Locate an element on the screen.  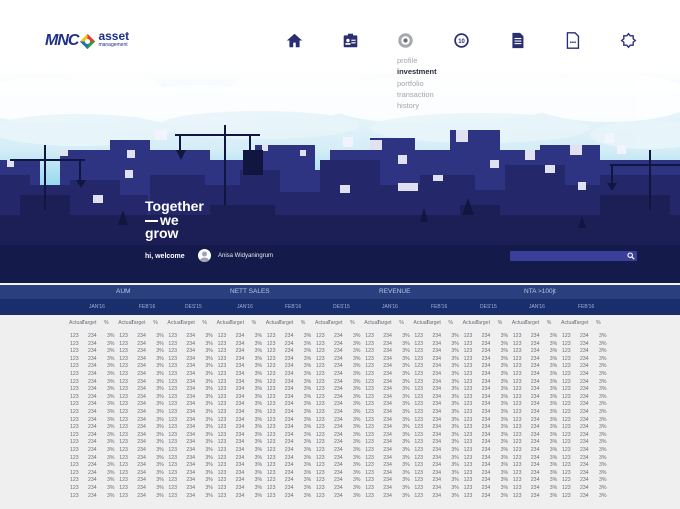
settings-icon is located at coordinates (628, 40).